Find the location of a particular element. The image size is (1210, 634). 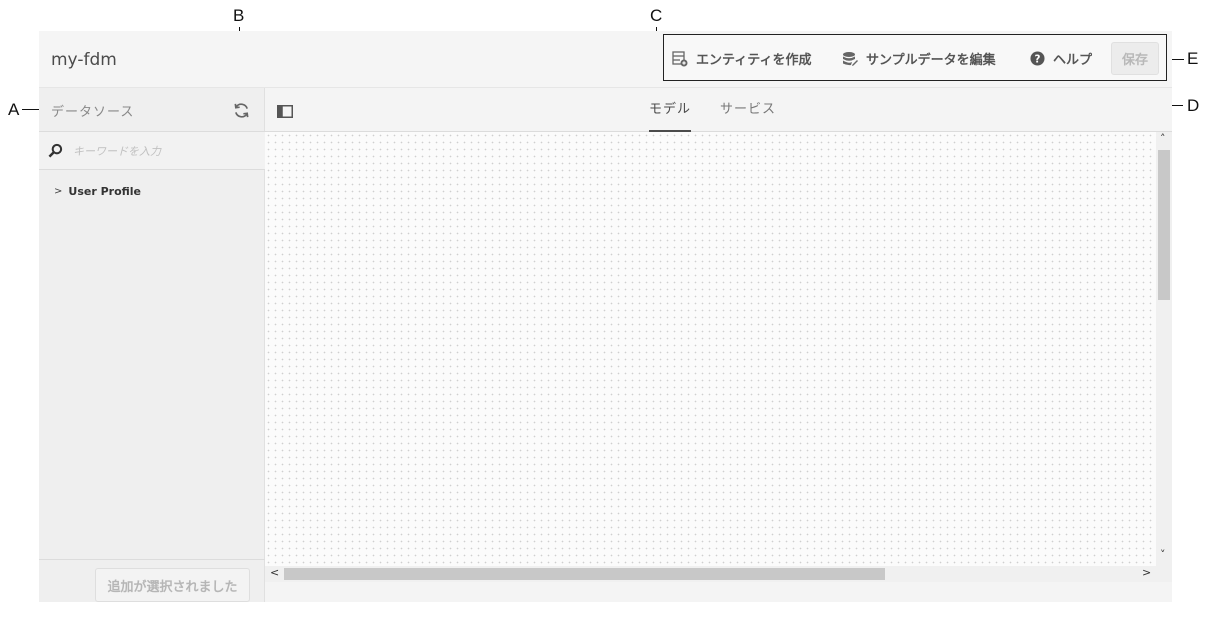

tree-item-user-profile: > User Profile is located at coordinates (97, 191).